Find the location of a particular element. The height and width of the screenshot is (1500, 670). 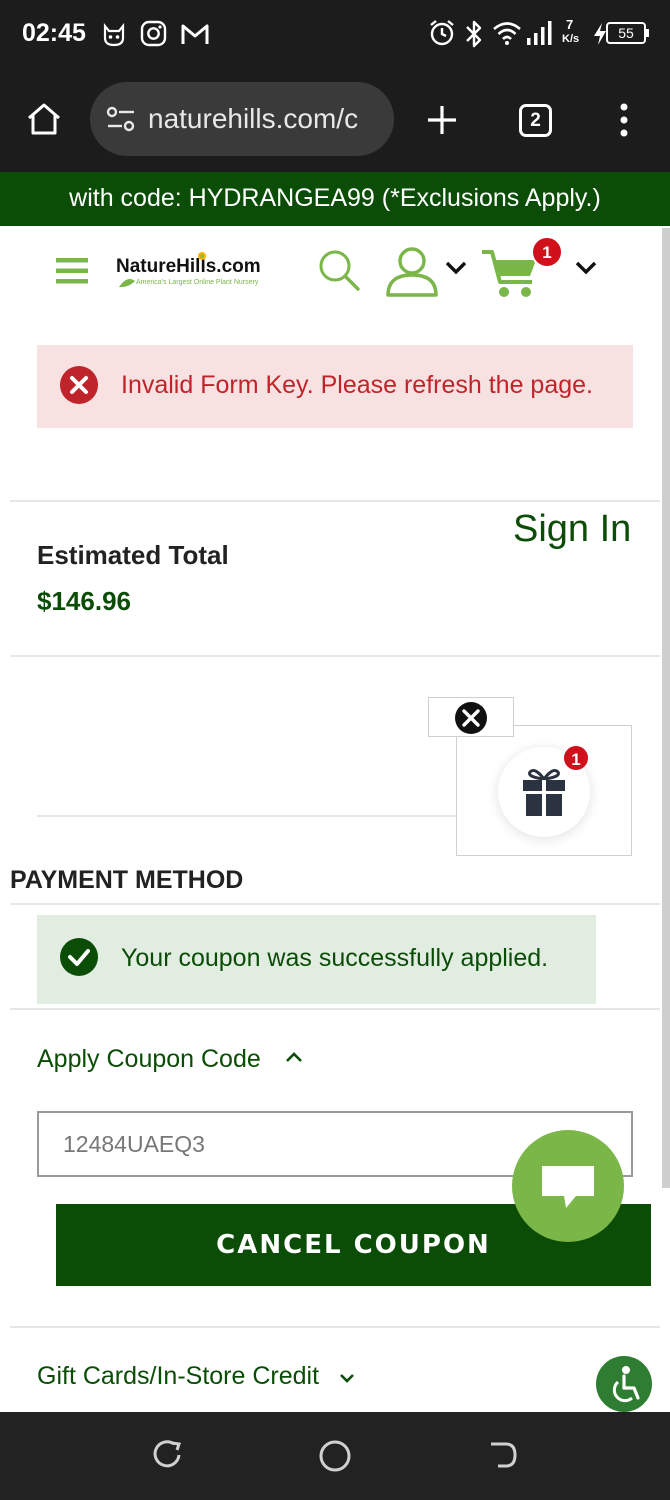

battery-level: 55 is located at coordinates (626, 33).